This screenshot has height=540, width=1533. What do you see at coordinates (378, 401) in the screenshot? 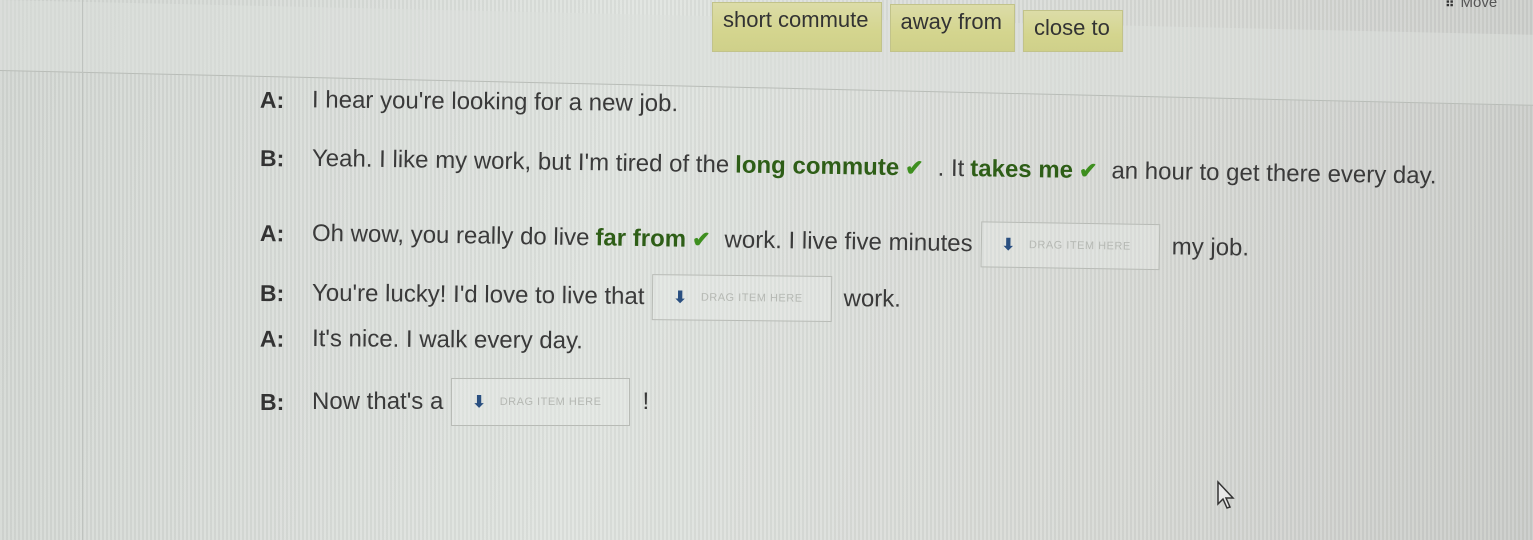
I see `line-text: Now that's a` at bounding box center [378, 401].